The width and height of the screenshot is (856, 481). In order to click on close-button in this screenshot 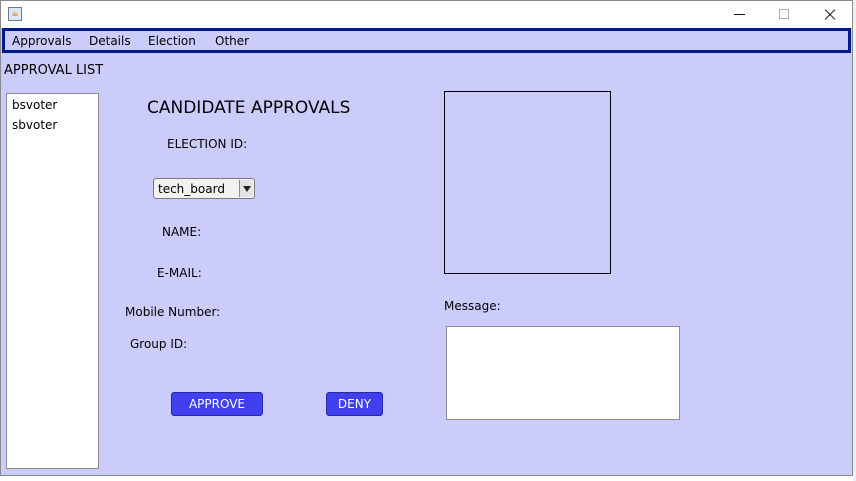, I will do `click(830, 14)`.